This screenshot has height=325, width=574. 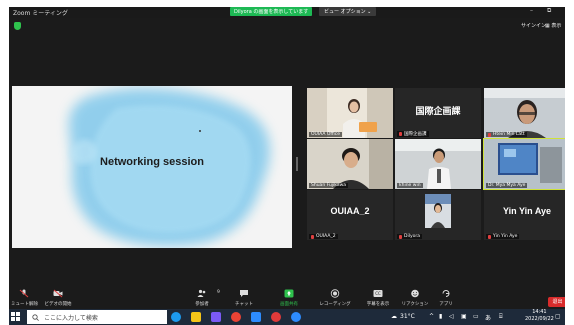 I want to click on participant-tile: 国際企画課 国際企画課, so click(x=438, y=113).